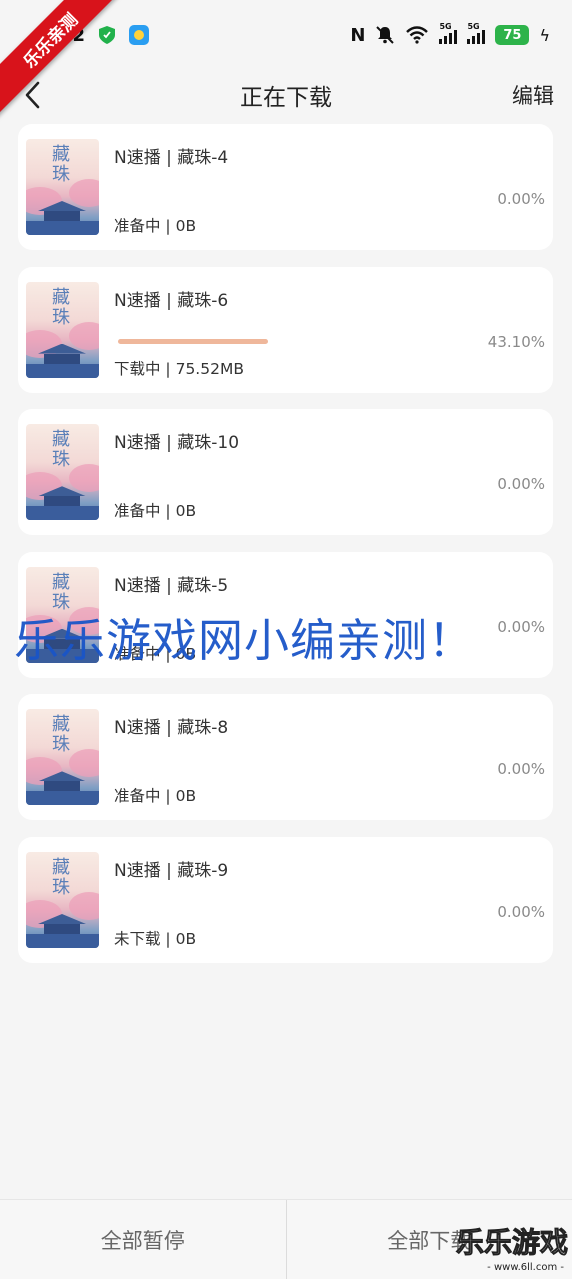 This screenshot has width=572, height=1279. What do you see at coordinates (285, 187) in the screenshot?
I see `download-item: 藏珠 N速播 | 藏珠-4 准备中 | 0B 0.00%` at bounding box center [285, 187].